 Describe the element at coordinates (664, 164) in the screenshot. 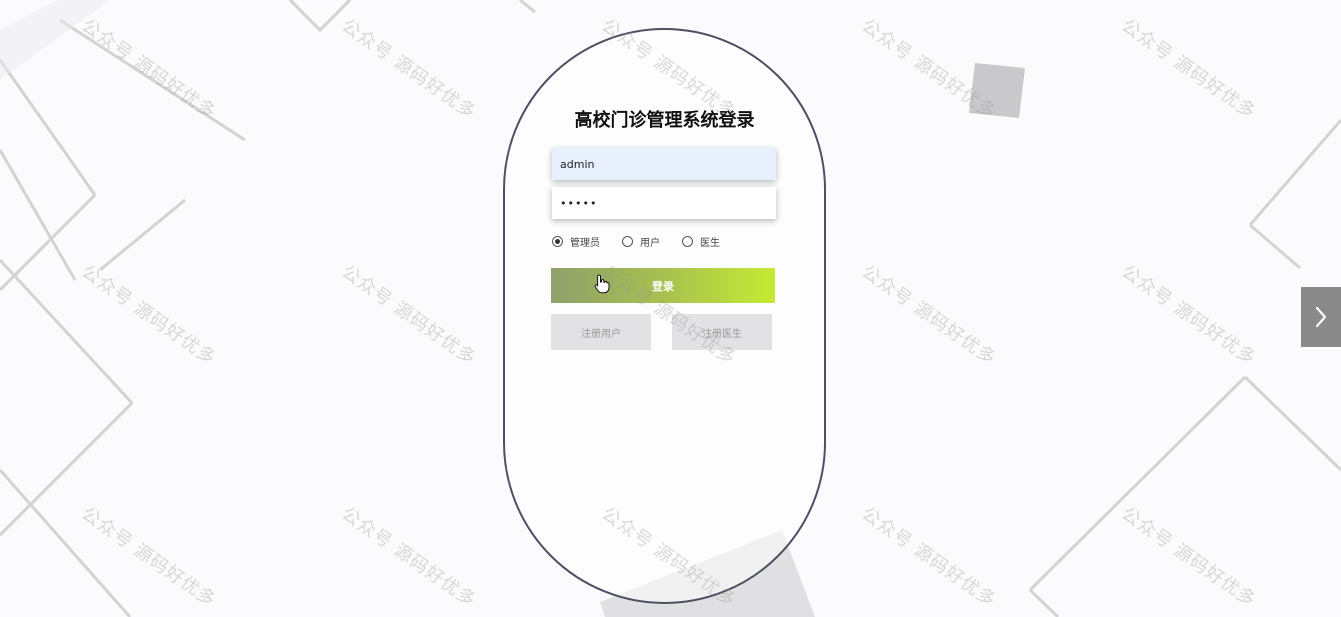

I see `username-input` at that location.